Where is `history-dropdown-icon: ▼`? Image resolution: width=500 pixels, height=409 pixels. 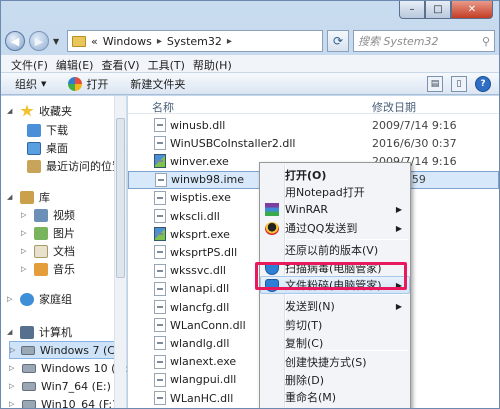 history-dropdown-icon: ▼ is located at coordinates (58, 41).